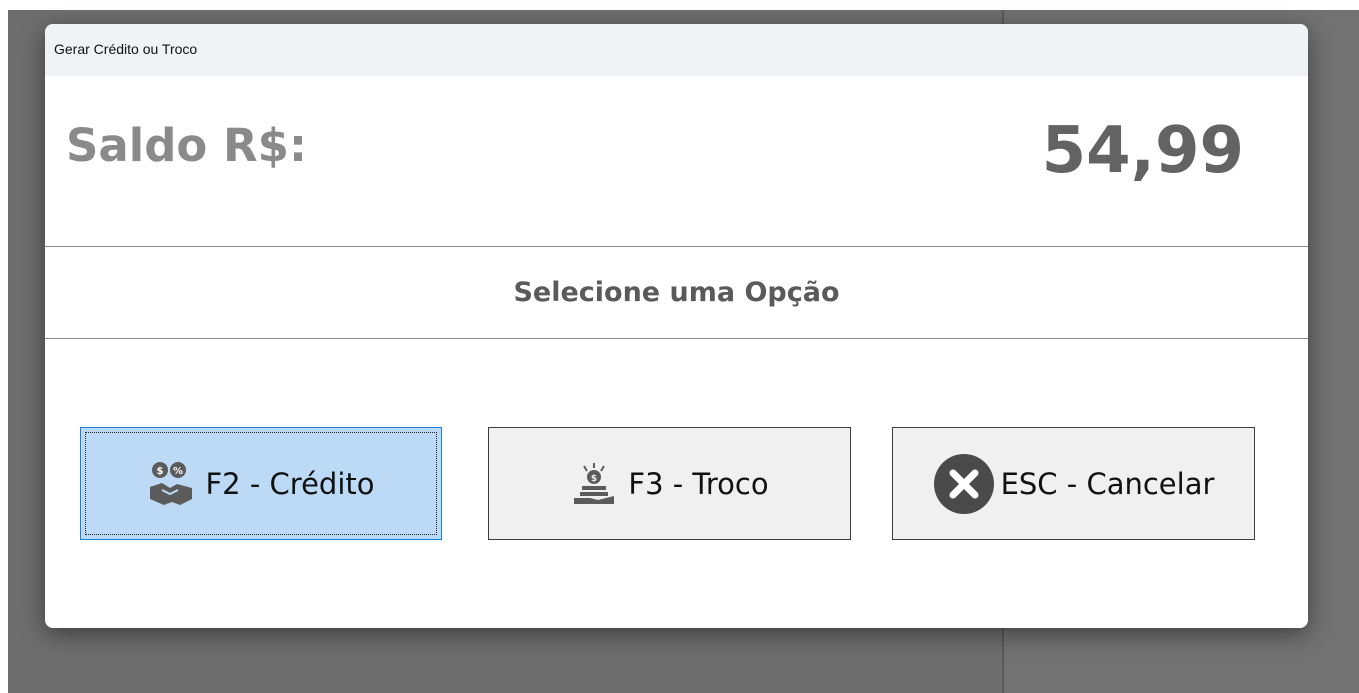 The width and height of the screenshot is (1359, 693). What do you see at coordinates (172, 484) in the screenshot?
I see `handshake-money-icon: $ %` at bounding box center [172, 484].